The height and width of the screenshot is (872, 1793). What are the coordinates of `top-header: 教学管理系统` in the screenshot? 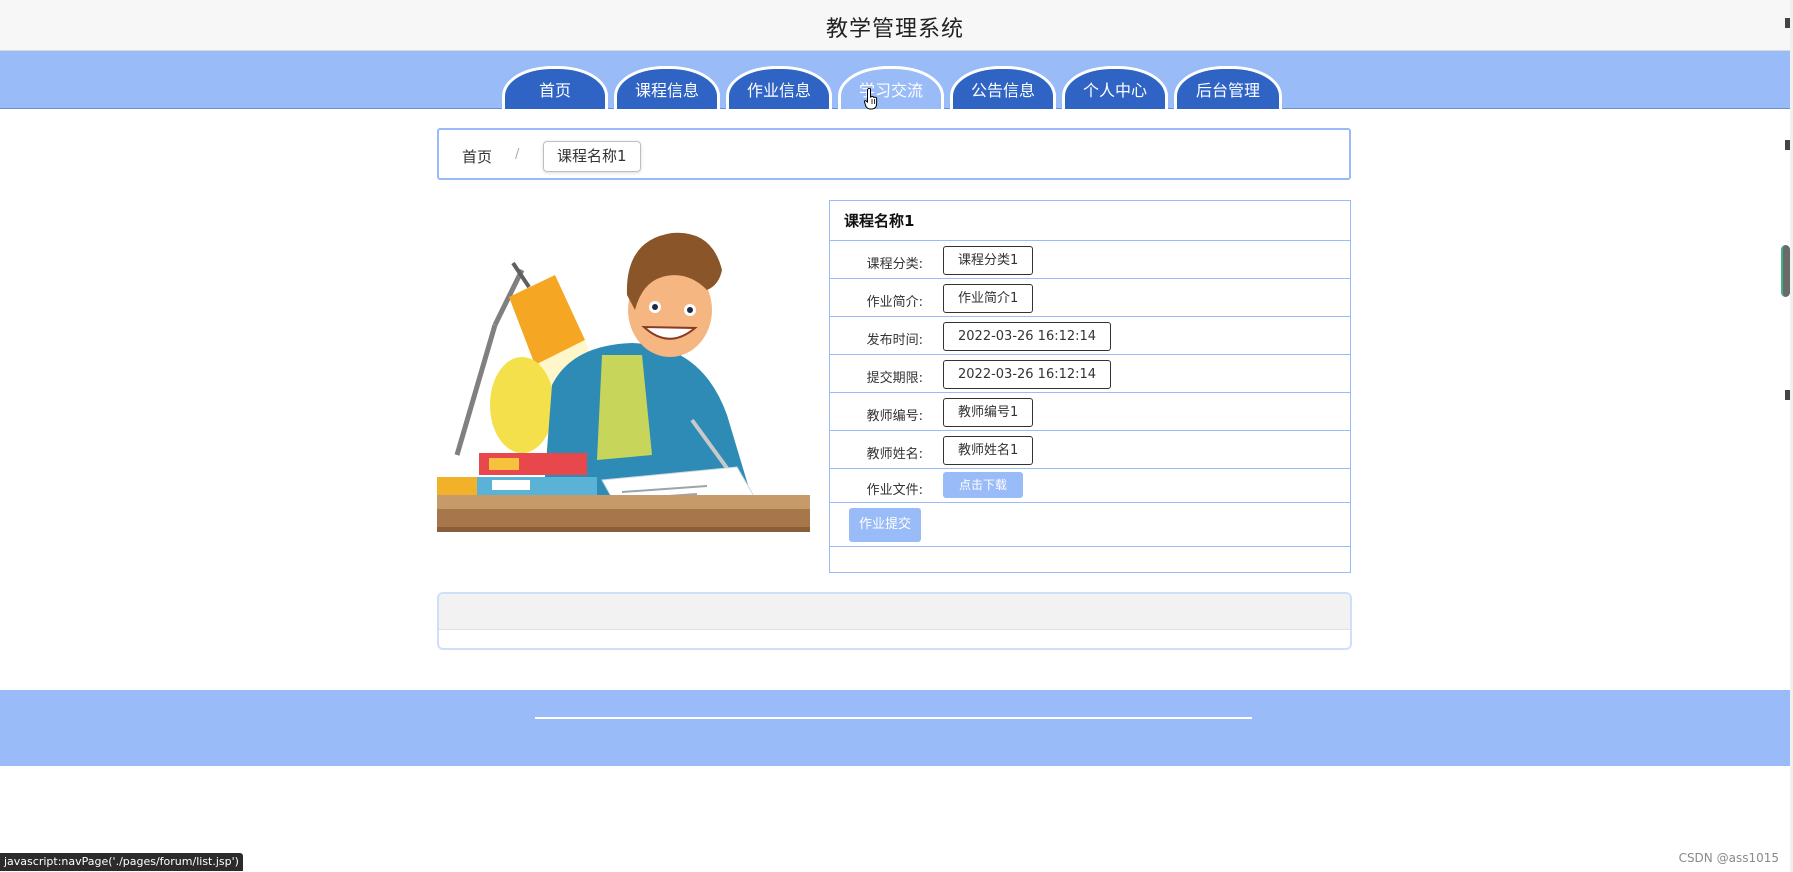 It's located at (895, 25).